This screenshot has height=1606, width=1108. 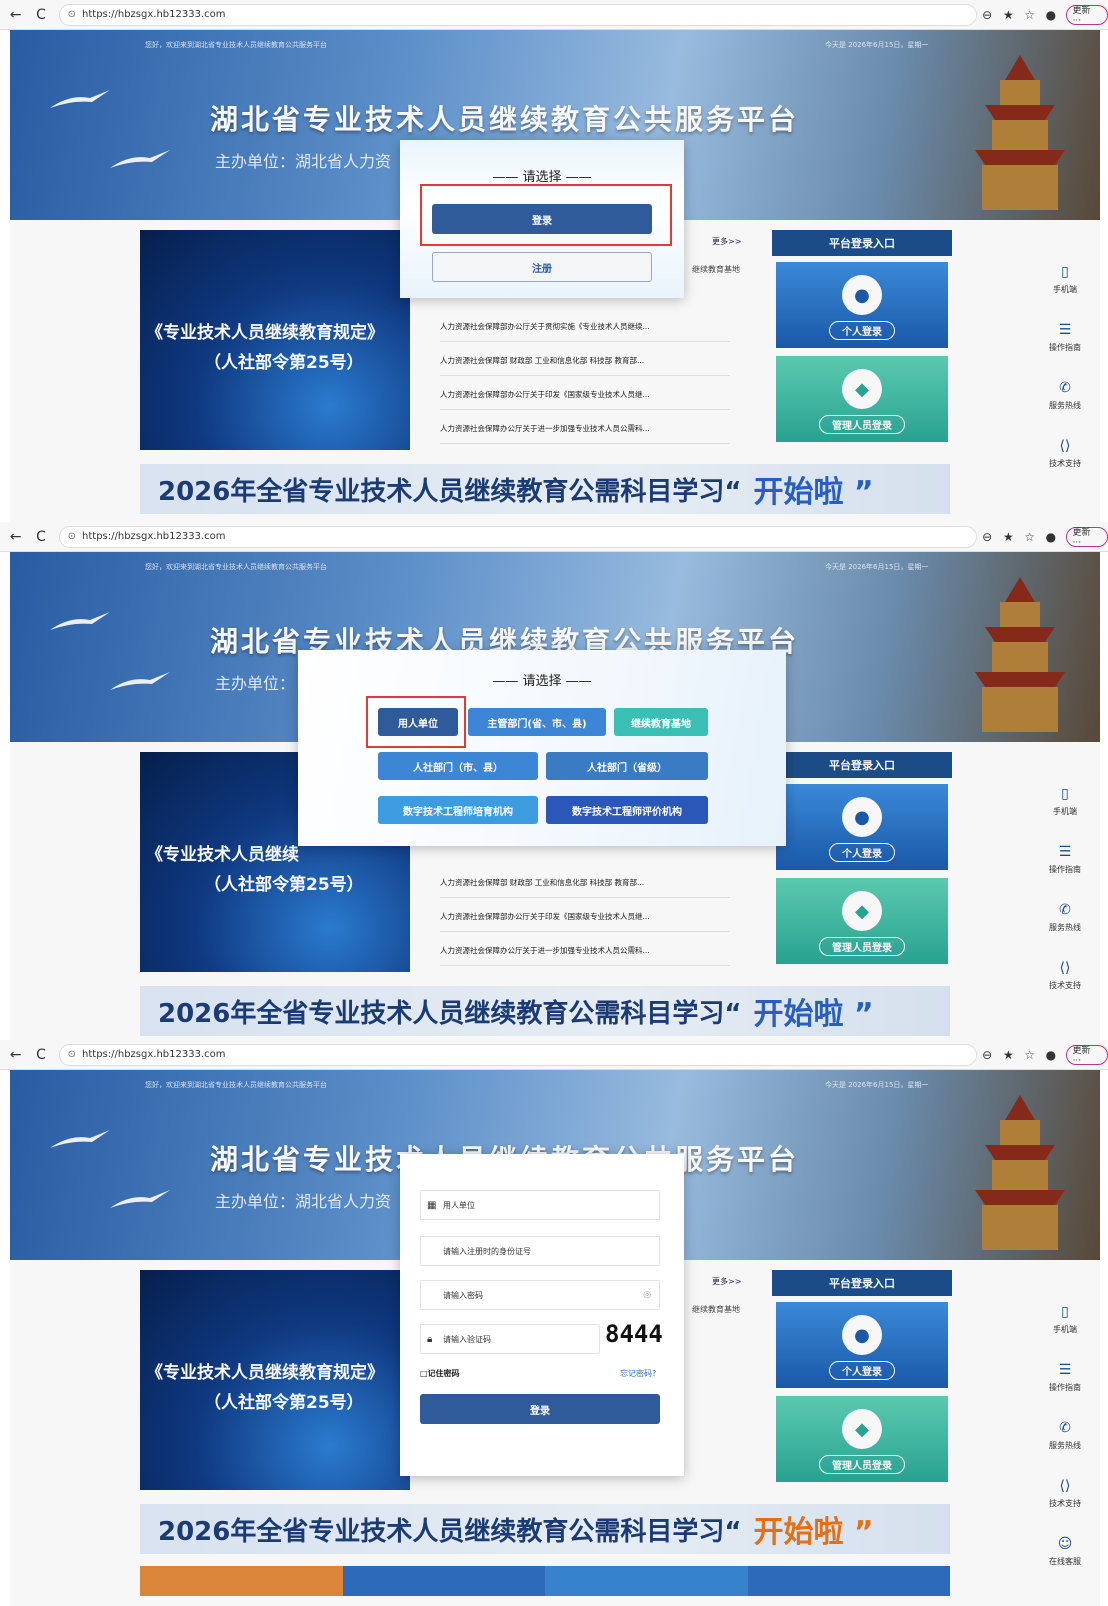 What do you see at coordinates (661, 722) in the screenshot?
I see `education-base-button: 继续教育基地` at bounding box center [661, 722].